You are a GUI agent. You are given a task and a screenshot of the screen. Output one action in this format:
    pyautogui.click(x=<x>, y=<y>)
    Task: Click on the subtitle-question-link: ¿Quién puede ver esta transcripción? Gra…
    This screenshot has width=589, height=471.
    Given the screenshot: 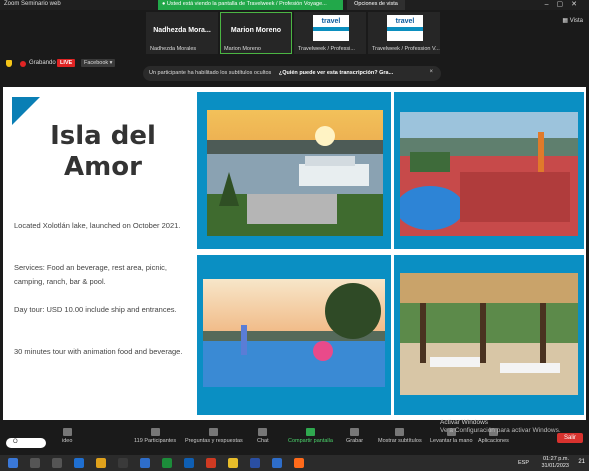 What is the action you would take?
    pyautogui.click(x=336, y=73)
    